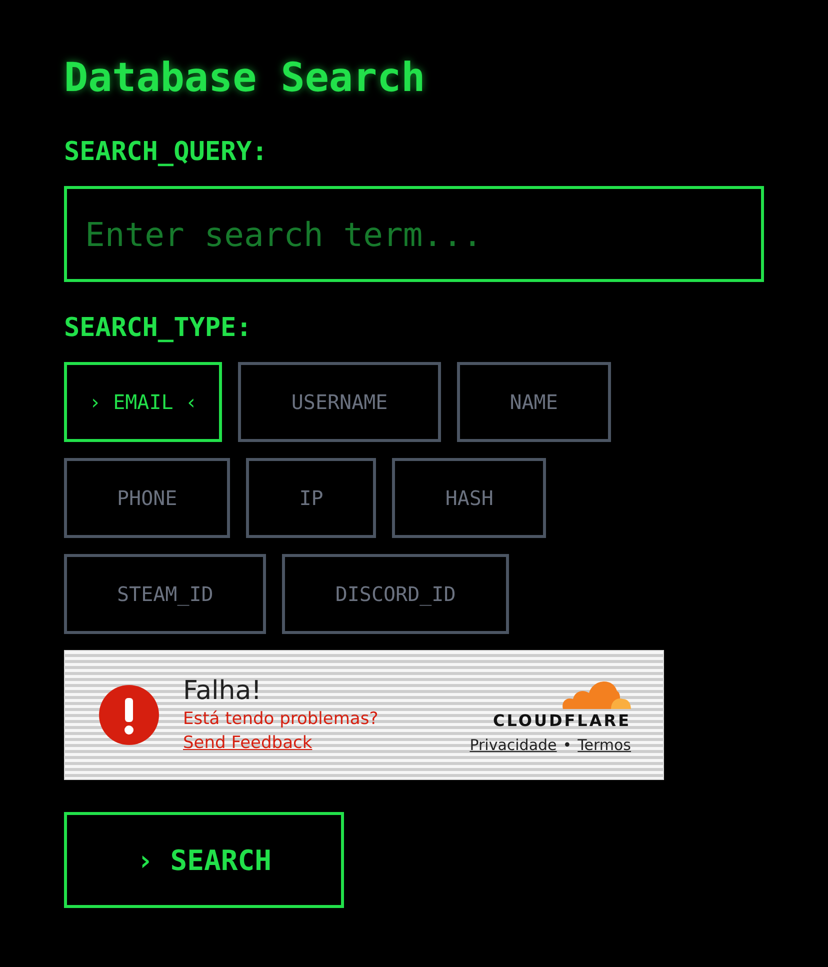 Image resolution: width=828 pixels, height=967 pixels. I want to click on search-type-option: NAME, so click(533, 402).